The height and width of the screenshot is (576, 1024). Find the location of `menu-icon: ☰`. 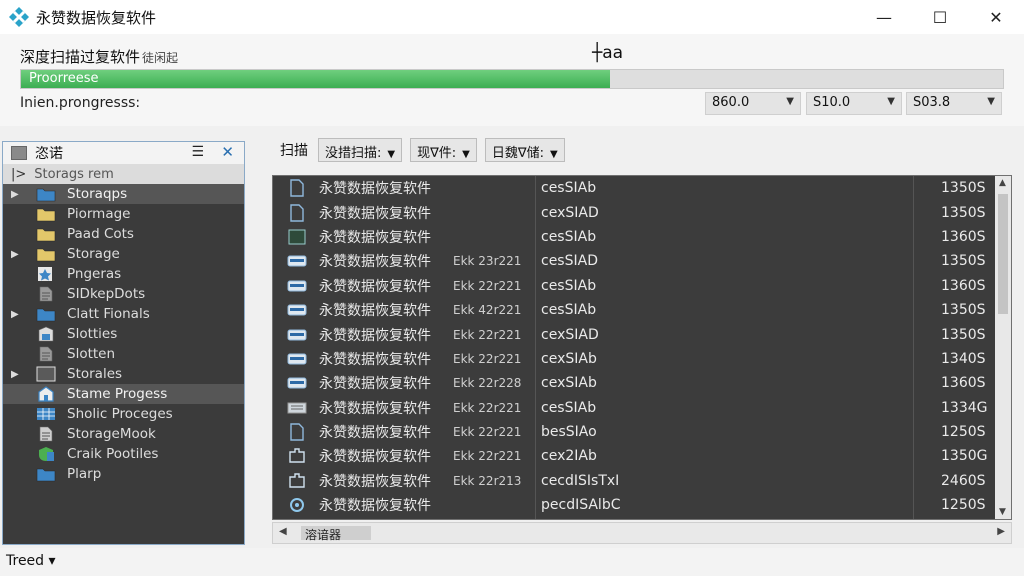

menu-icon: ☰ is located at coordinates (197, 152).